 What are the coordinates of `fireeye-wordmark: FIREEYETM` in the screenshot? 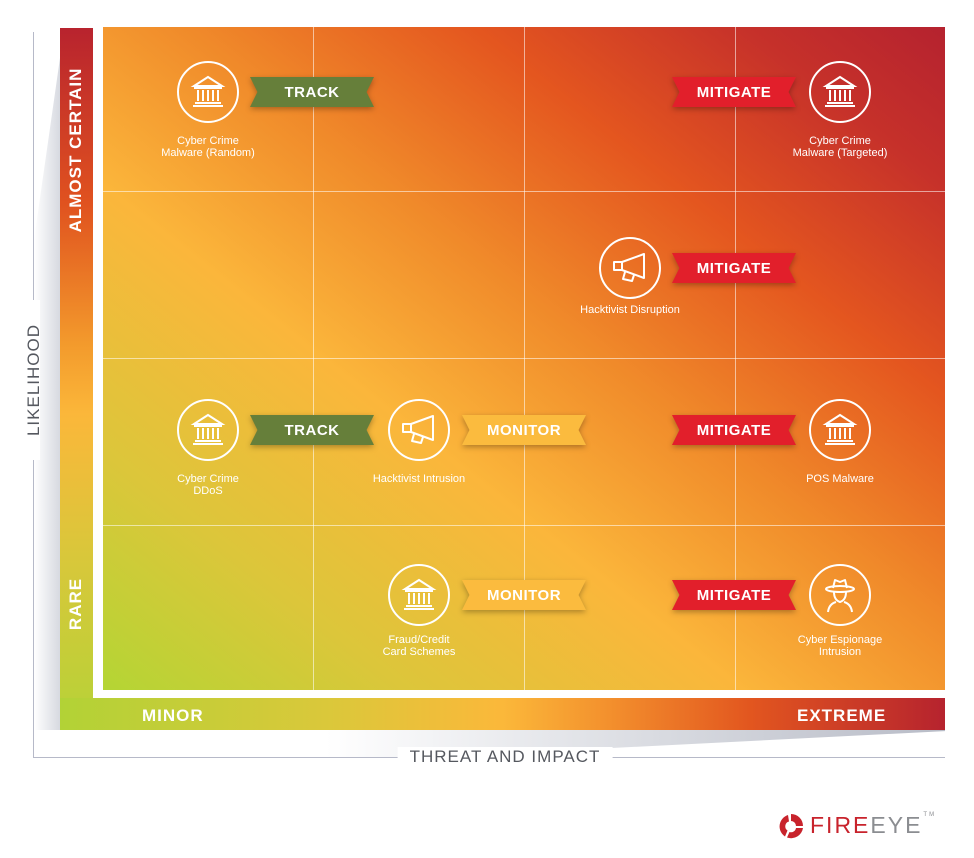 It's located at (873, 825).